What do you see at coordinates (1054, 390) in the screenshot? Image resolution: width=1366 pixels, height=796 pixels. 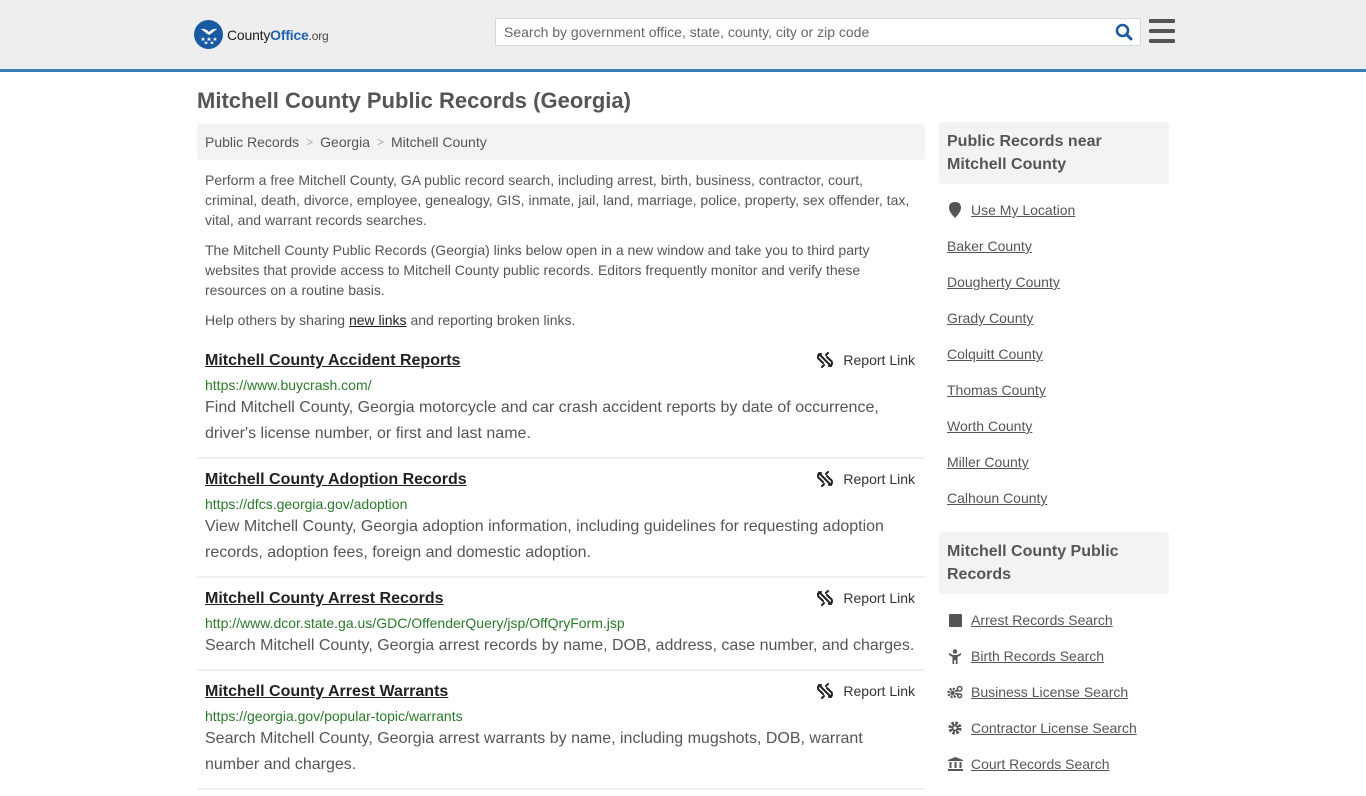 I see `nearby-county-item: Thomas County` at bounding box center [1054, 390].